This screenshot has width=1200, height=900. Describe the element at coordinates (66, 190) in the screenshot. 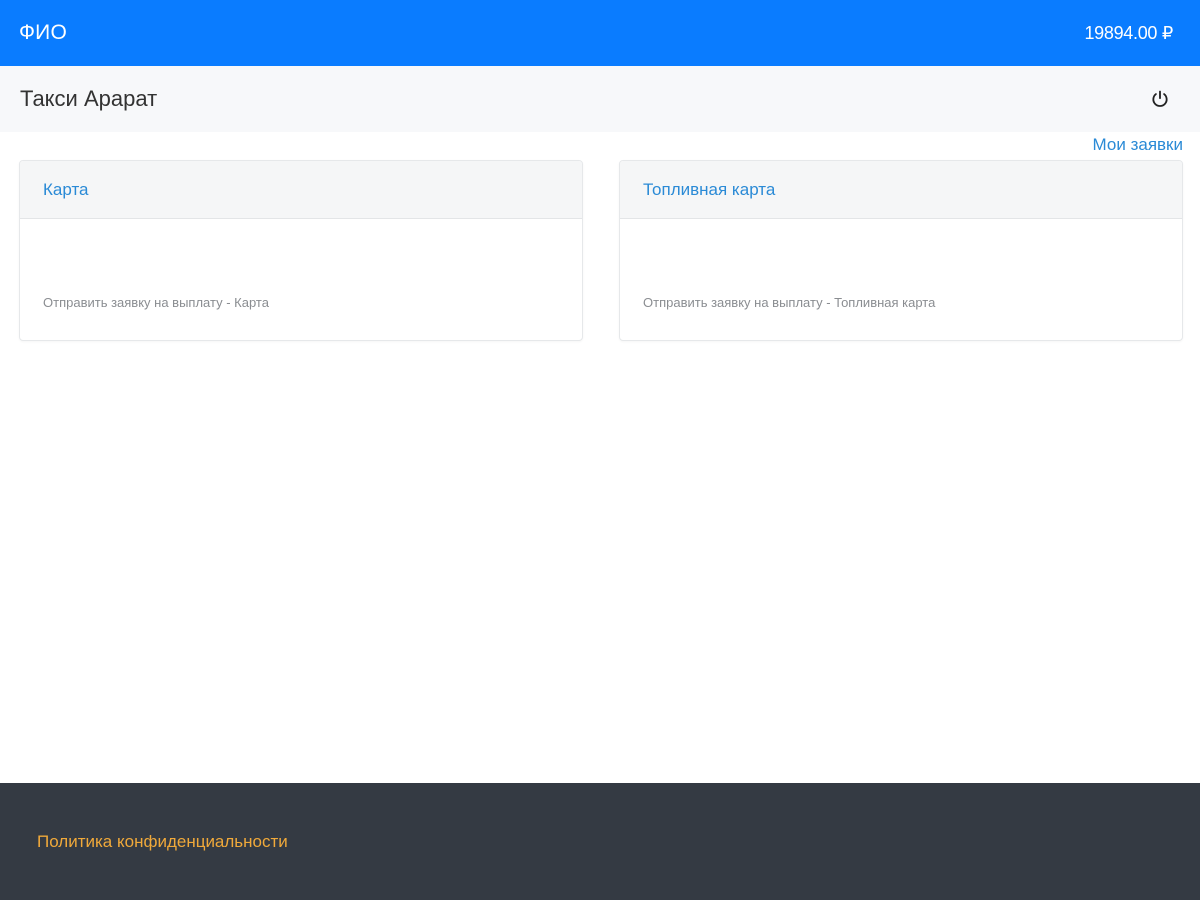

I see `card-title: Карта` at that location.